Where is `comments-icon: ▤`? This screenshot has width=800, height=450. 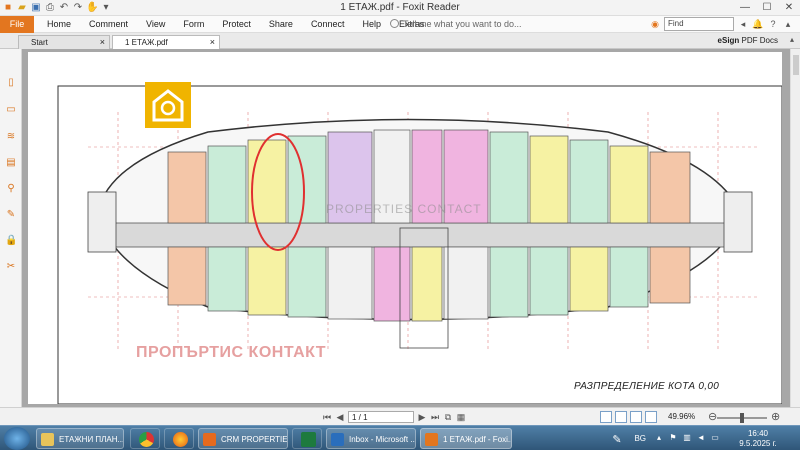 comments-icon: ▤ is located at coordinates (11, 163).